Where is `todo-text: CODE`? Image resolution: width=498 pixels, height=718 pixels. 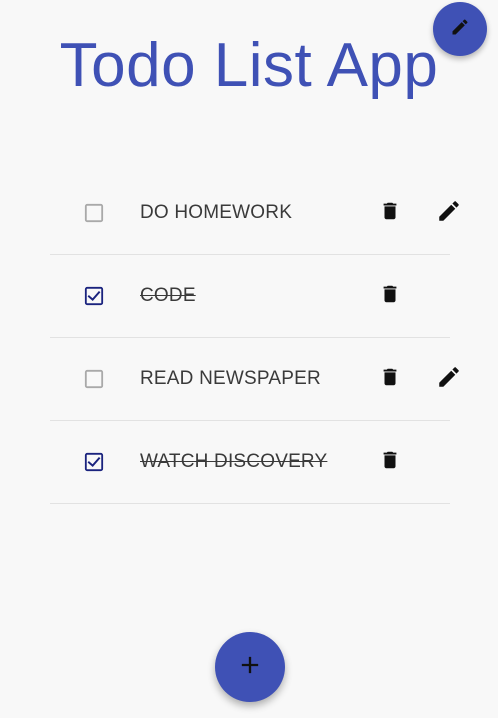 todo-text: CODE is located at coordinates (168, 295).